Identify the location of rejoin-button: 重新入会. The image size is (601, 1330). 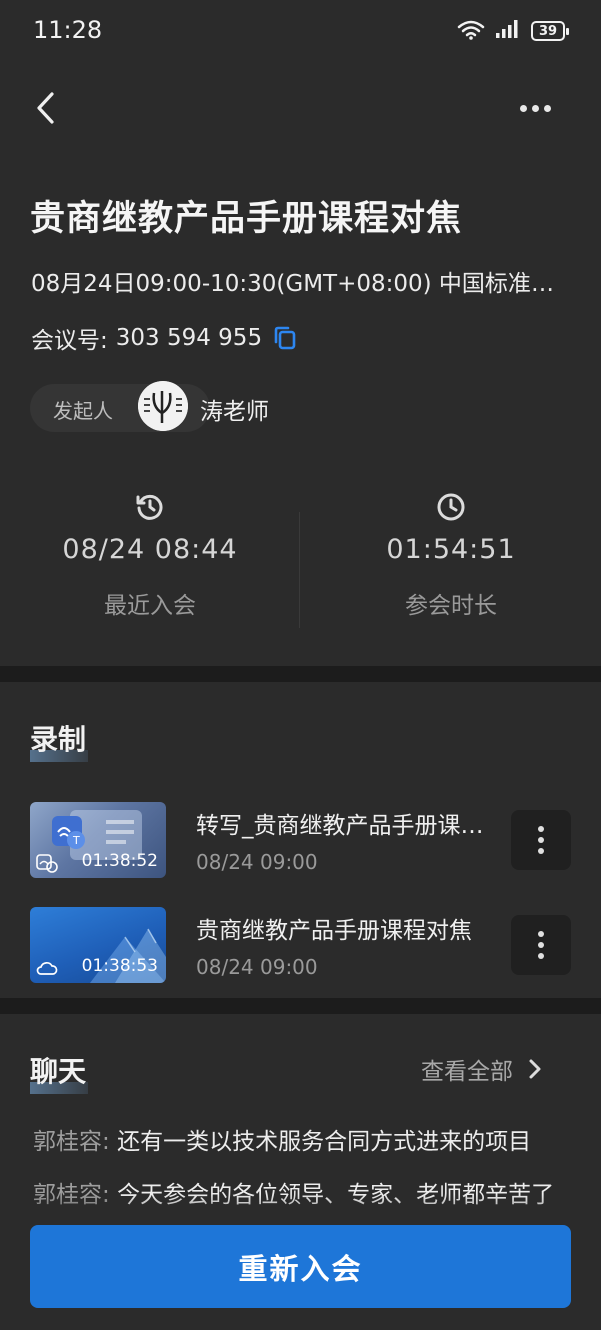
(300, 1266).